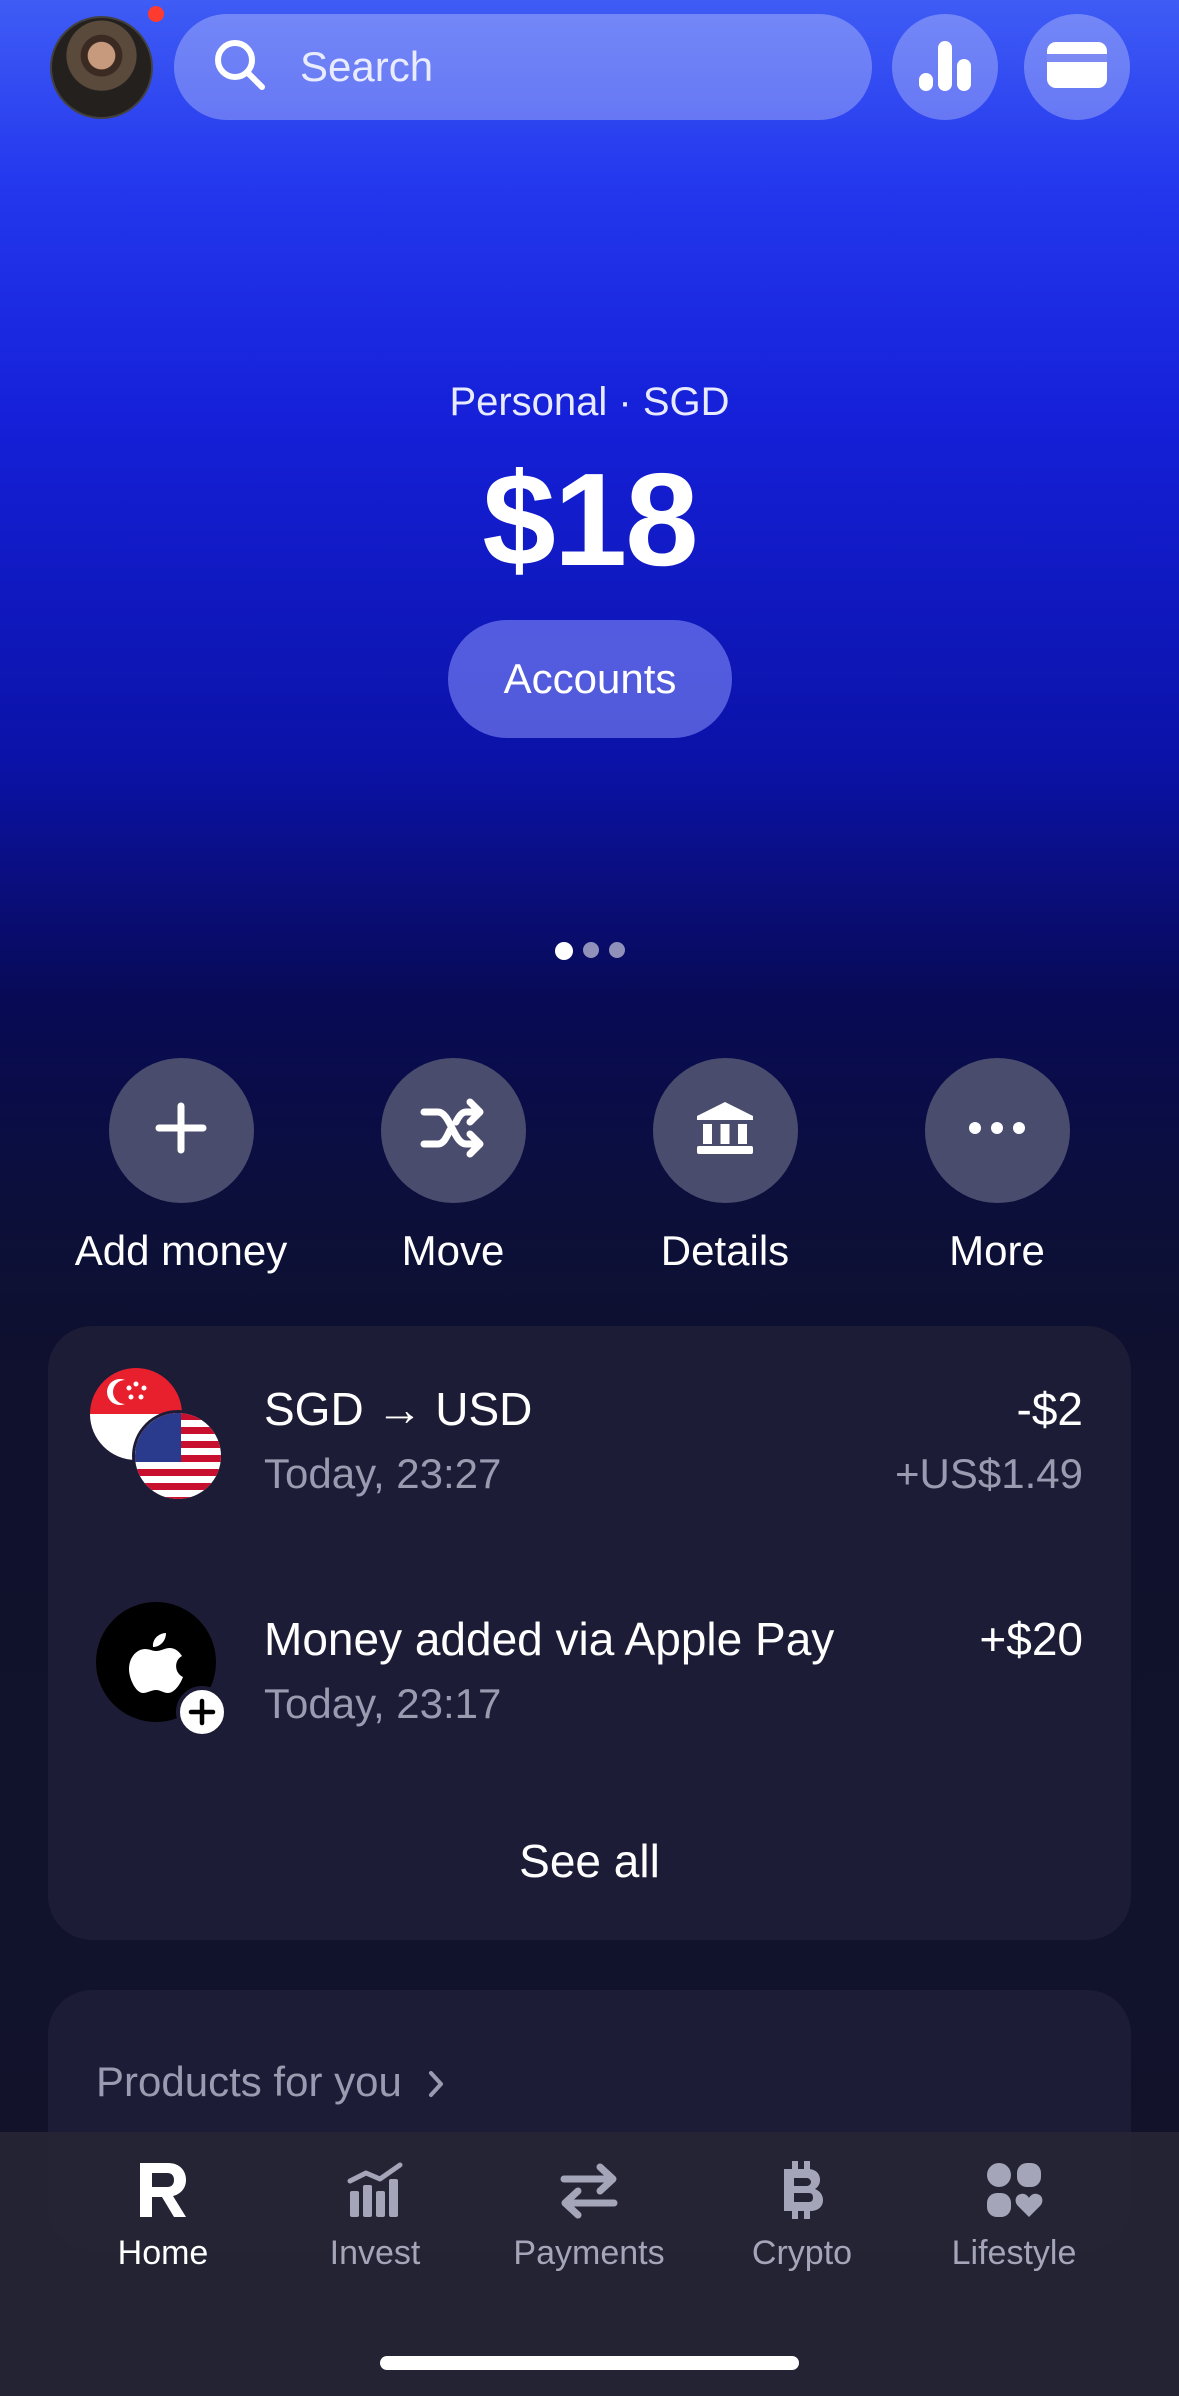  What do you see at coordinates (802, 2190) in the screenshot?
I see `bitcoin-icon` at bounding box center [802, 2190].